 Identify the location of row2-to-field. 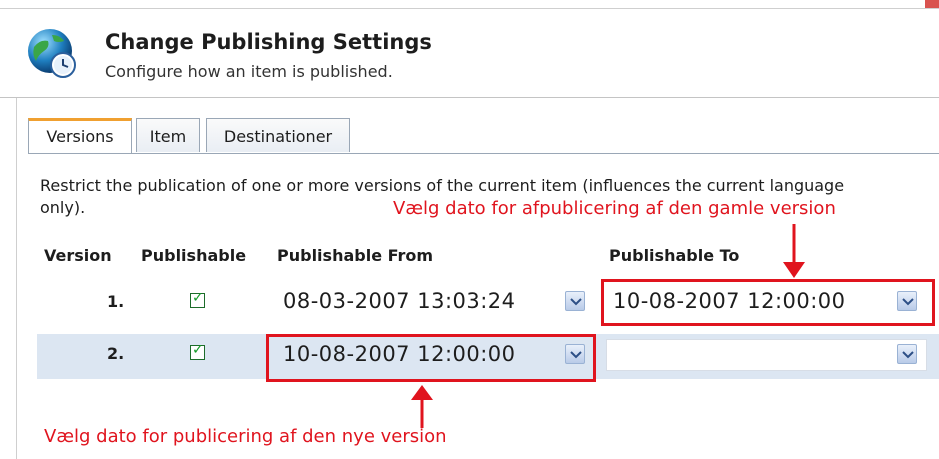
(766, 355).